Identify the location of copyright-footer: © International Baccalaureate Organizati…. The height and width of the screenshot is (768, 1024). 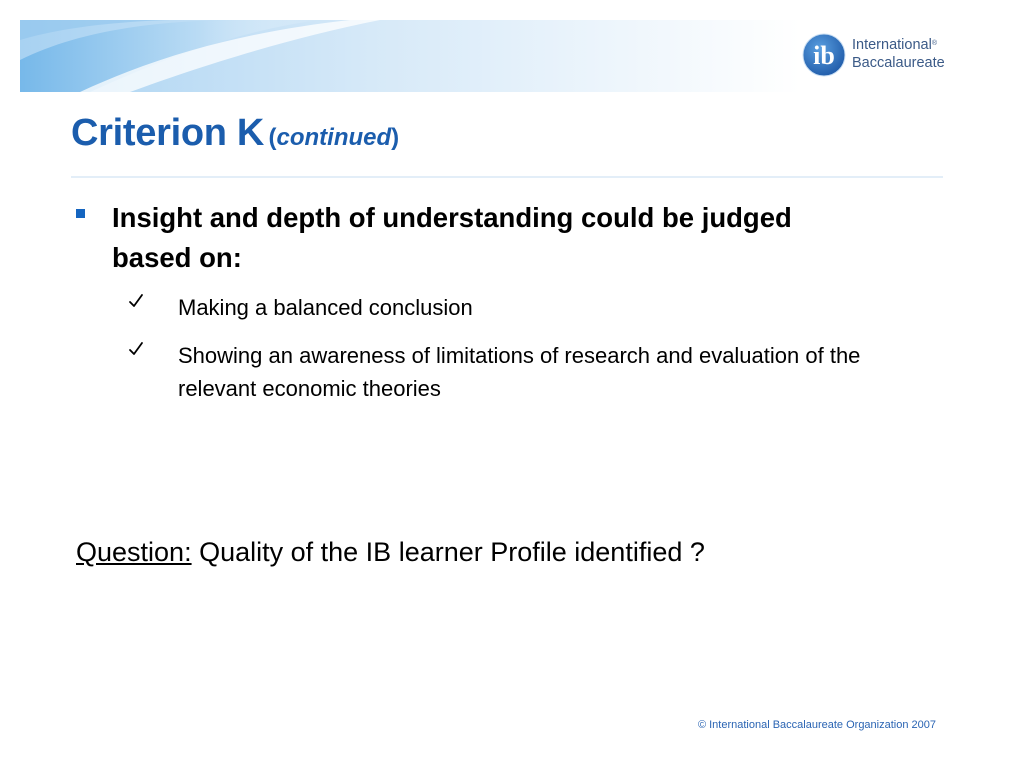
(816, 725).